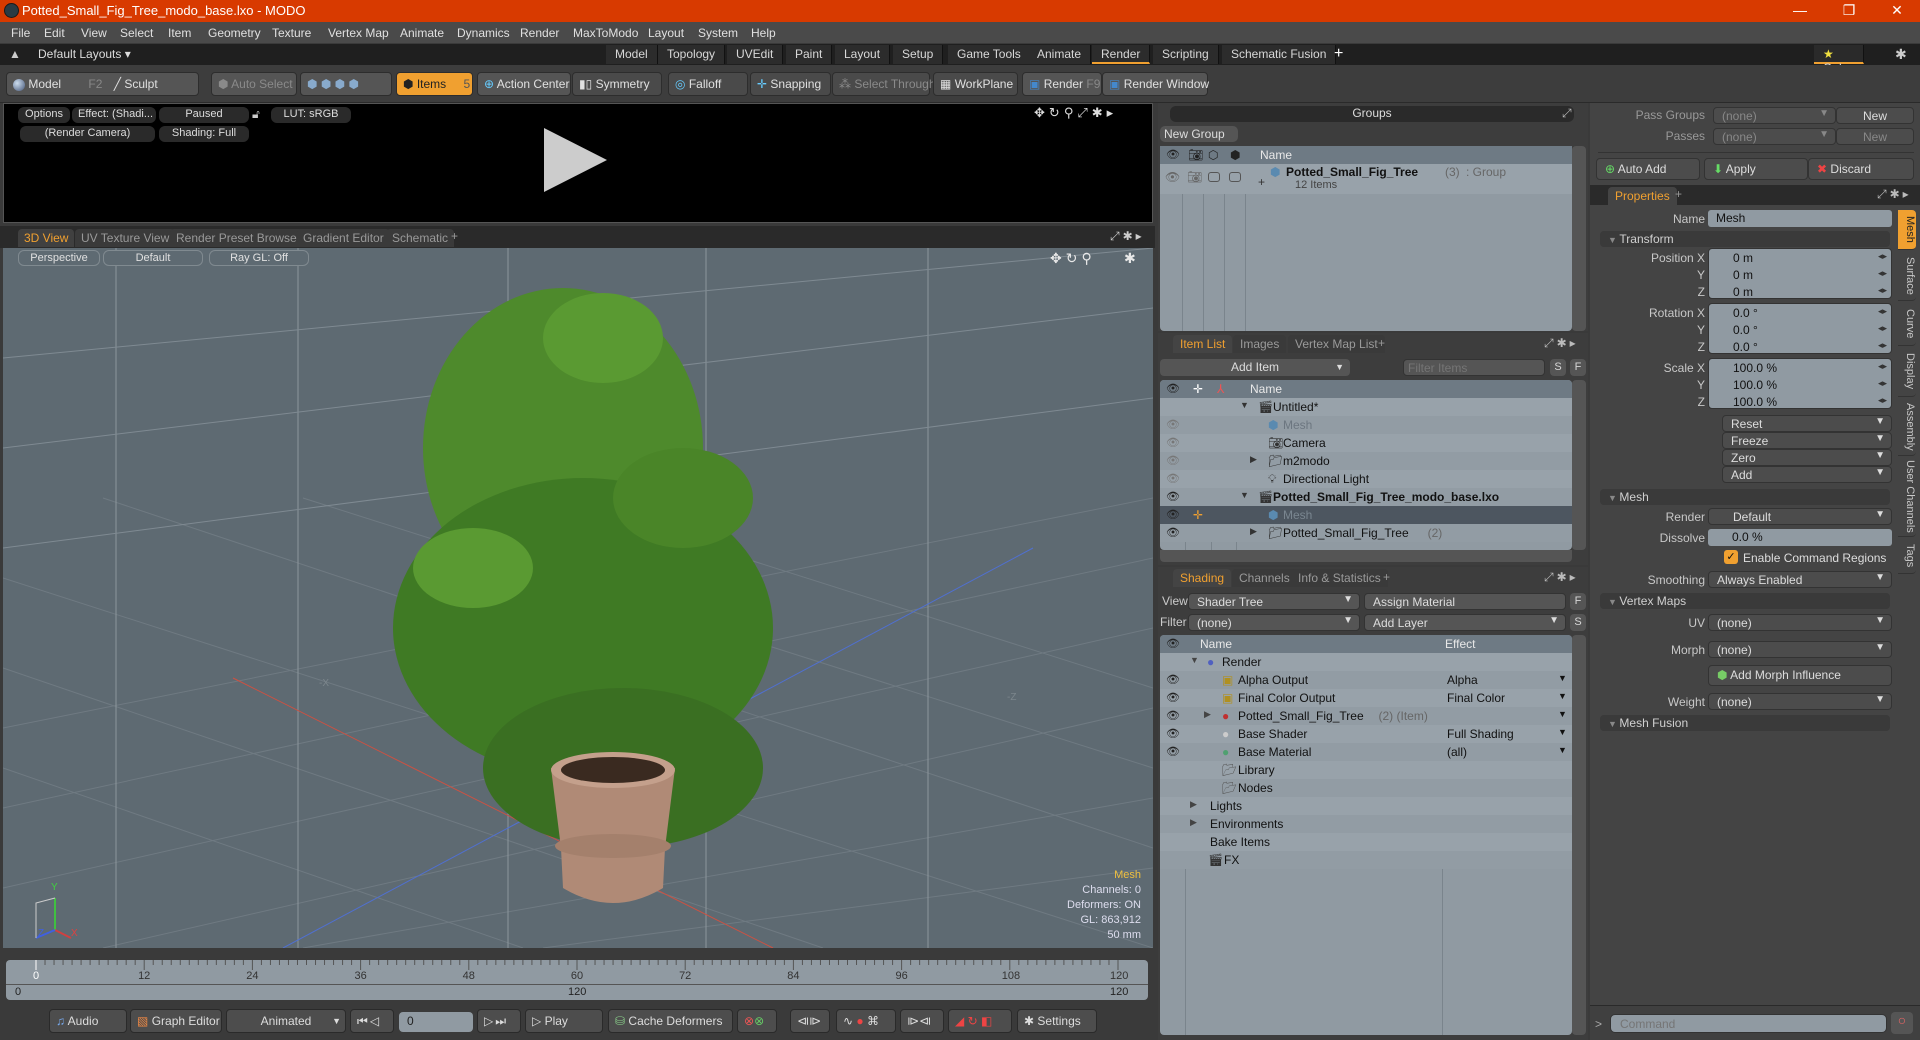  I want to click on key-tool-3-icon: ◧, so click(986, 1021).